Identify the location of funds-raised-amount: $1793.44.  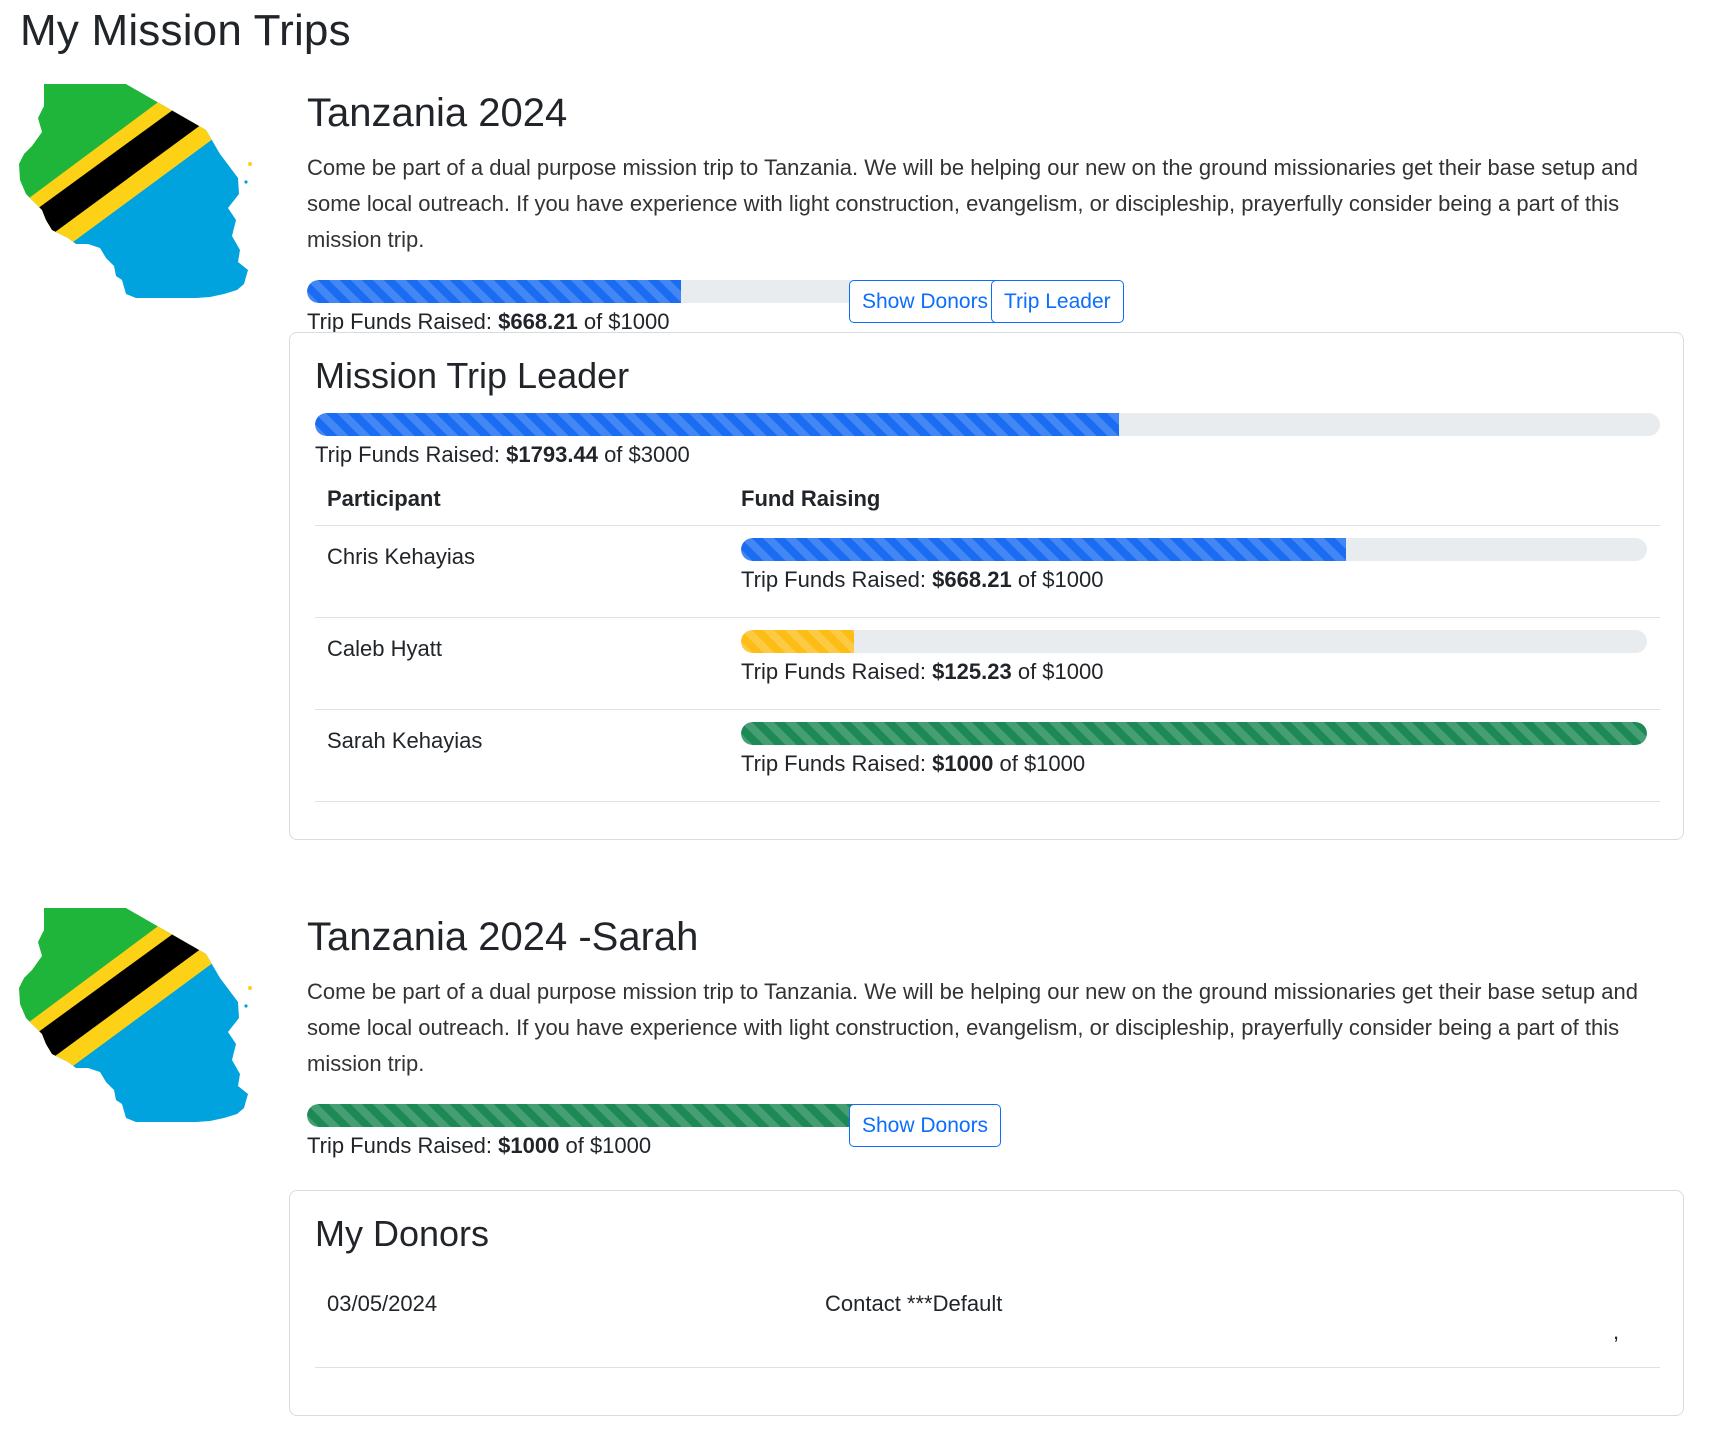
(552, 454).